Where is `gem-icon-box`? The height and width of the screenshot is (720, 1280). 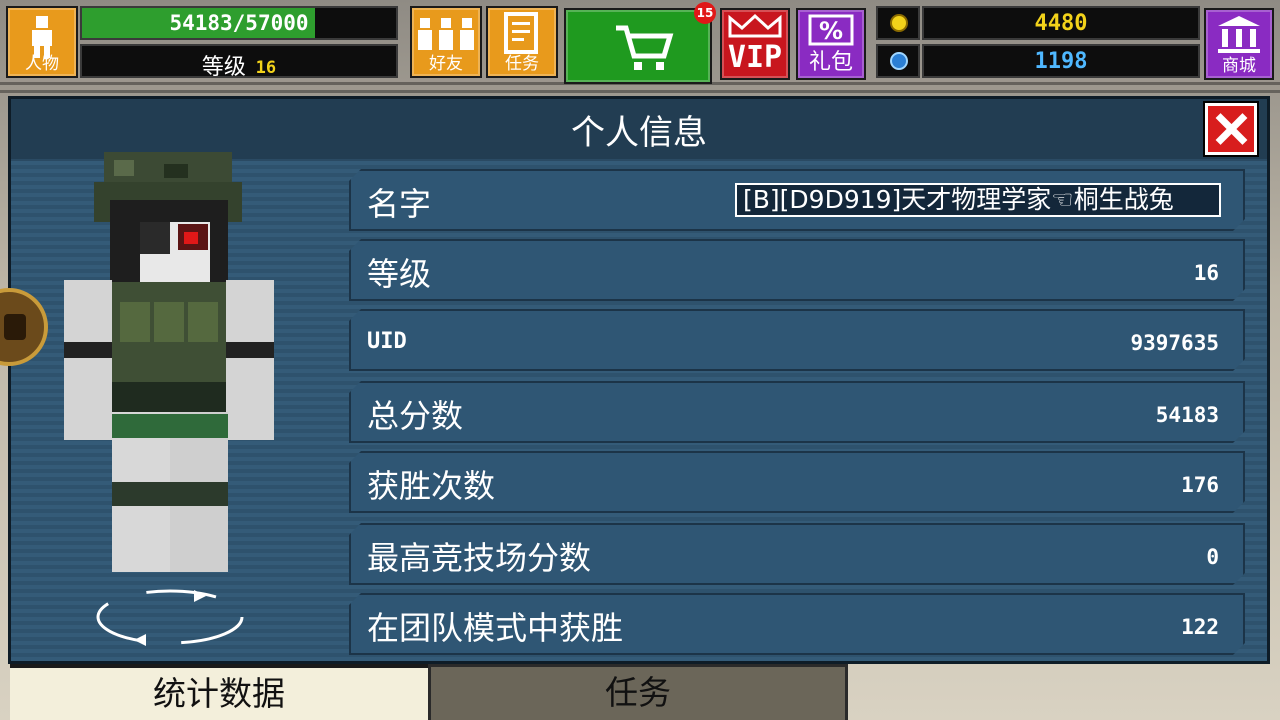 gem-icon-box is located at coordinates (898, 61).